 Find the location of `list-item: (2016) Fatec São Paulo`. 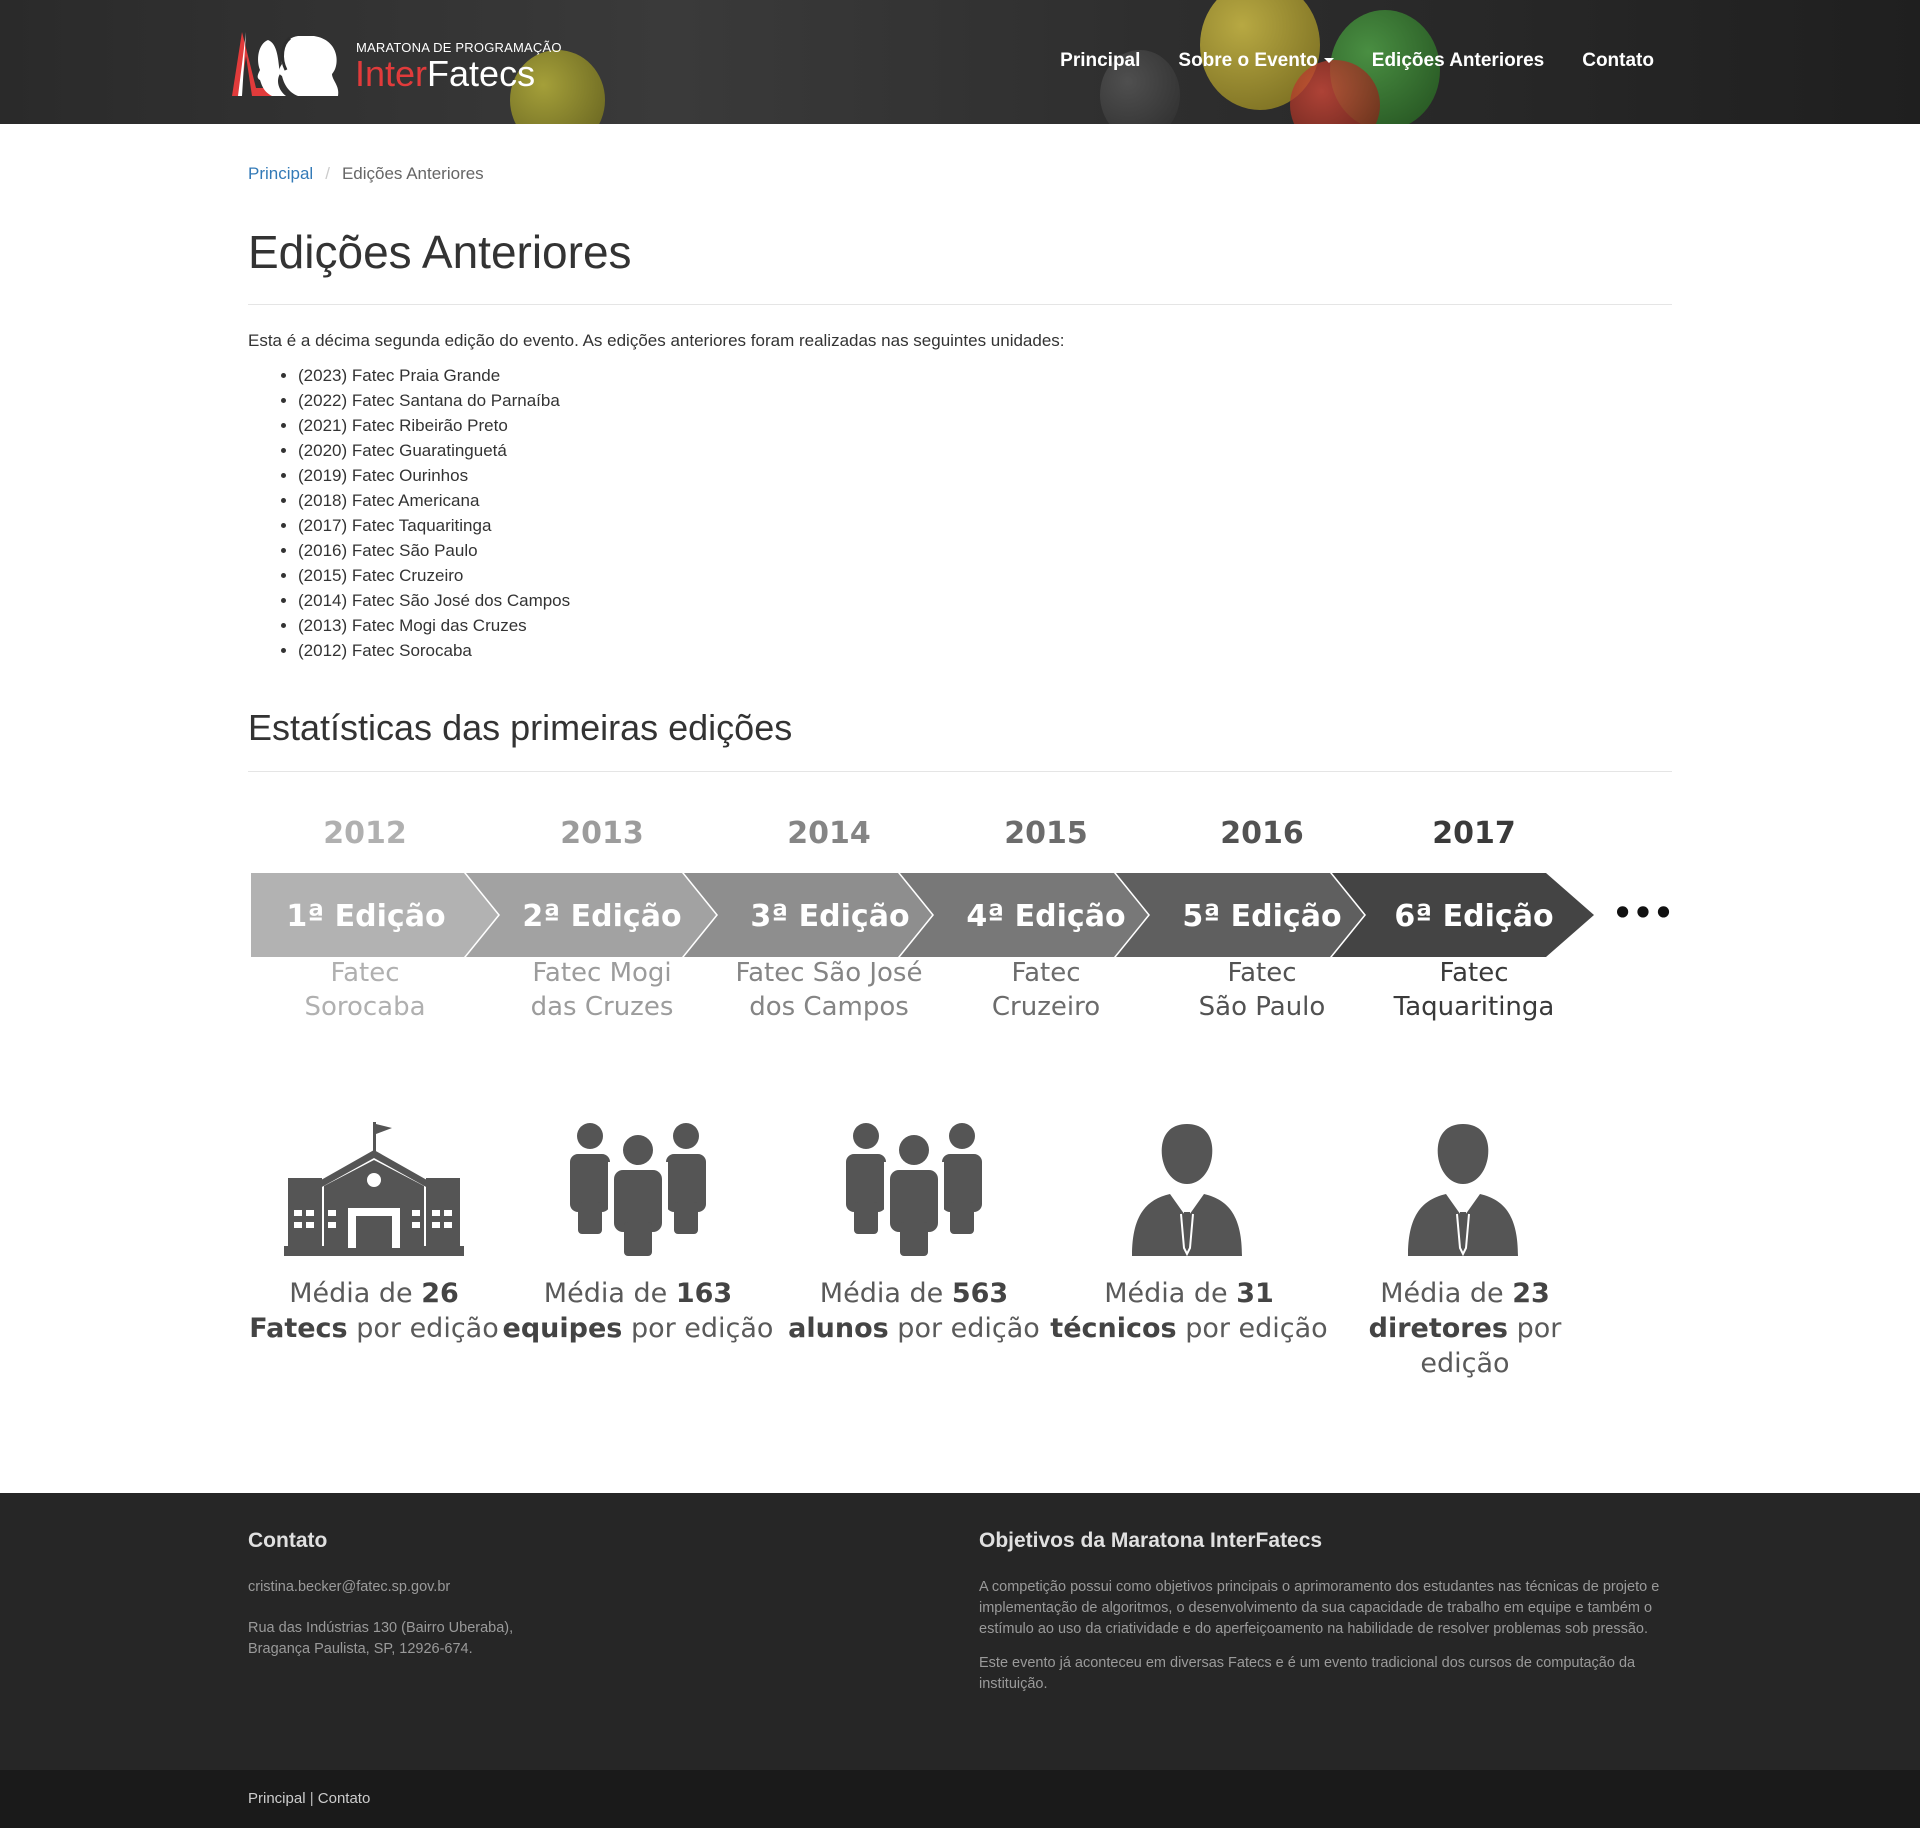

list-item: (2016) Fatec São Paulo is located at coordinates (985, 550).